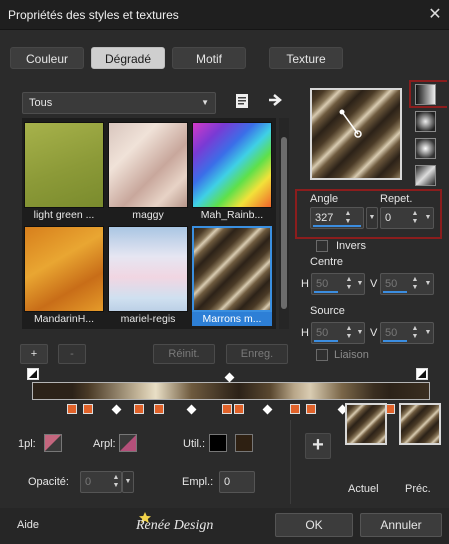  I want to click on opacity-label: Opacité:, so click(48, 482).